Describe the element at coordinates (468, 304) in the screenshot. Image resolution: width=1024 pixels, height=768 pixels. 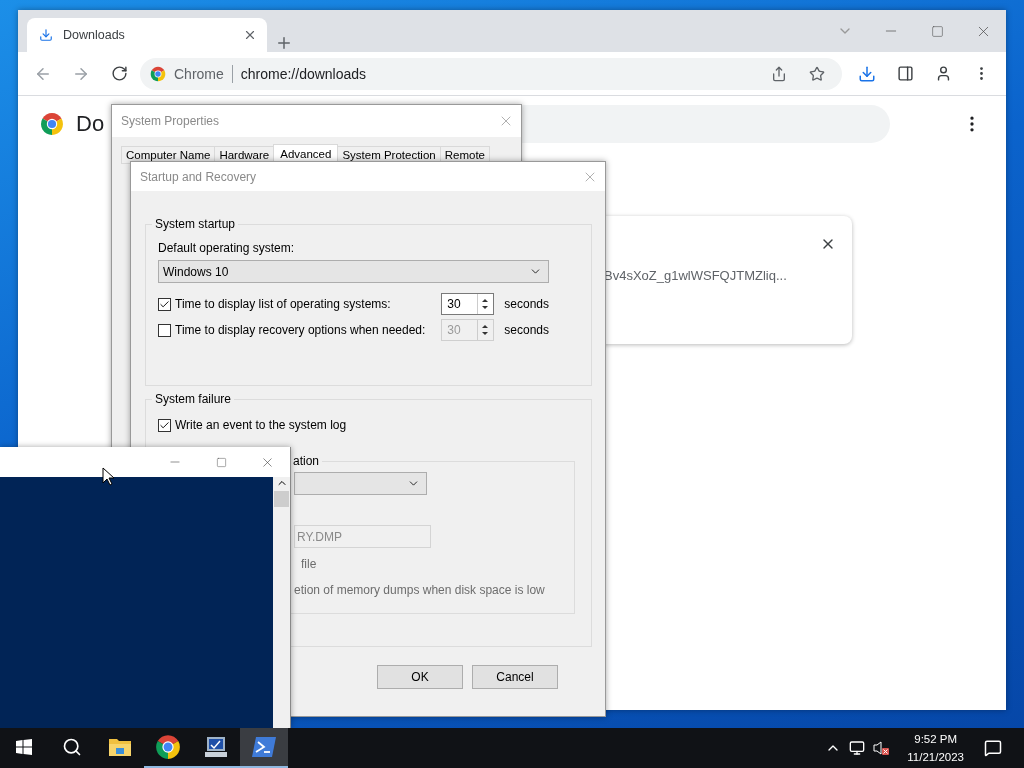
I see `seconds-spinner: 30` at that location.